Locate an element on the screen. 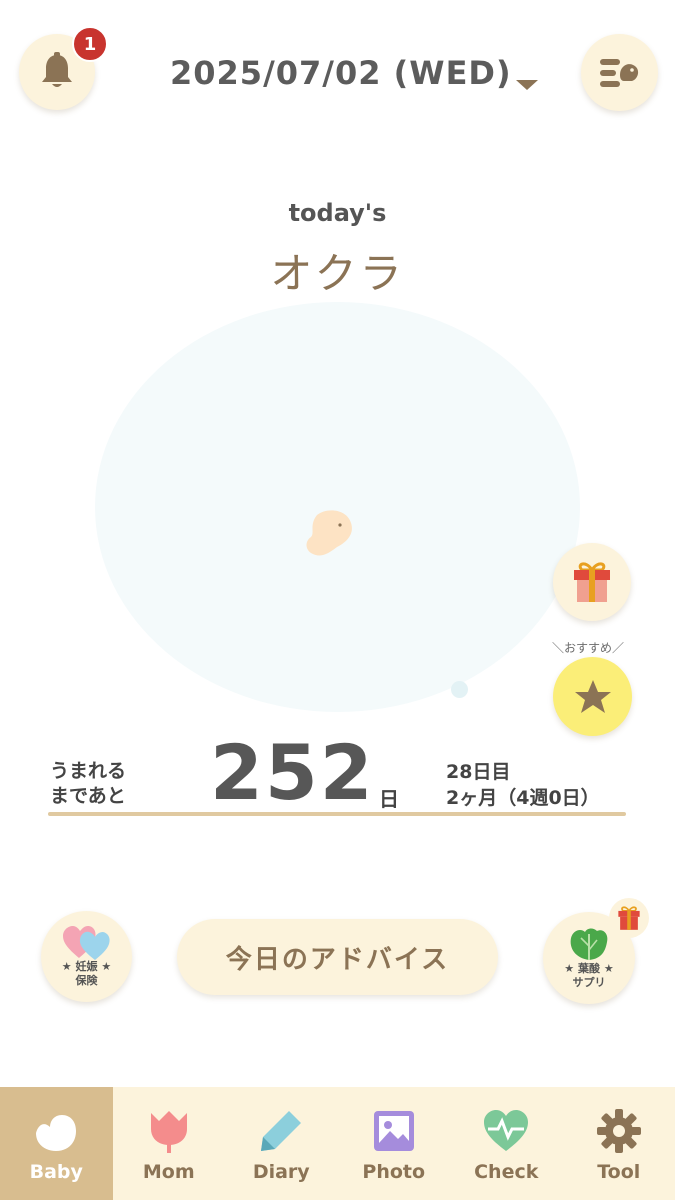 This screenshot has width=675, height=1200. divider is located at coordinates (337, 814).